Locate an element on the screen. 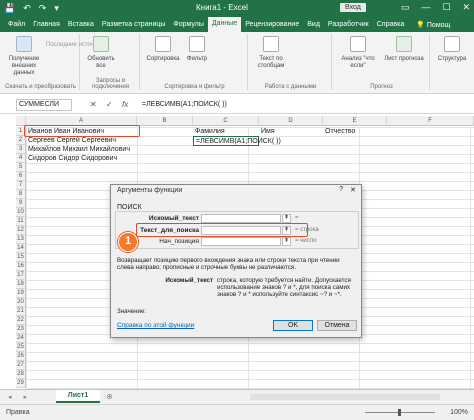 Image resolution: width=474 pixels, height=420 pixels. row-header: 29 is located at coordinates (21, 383).